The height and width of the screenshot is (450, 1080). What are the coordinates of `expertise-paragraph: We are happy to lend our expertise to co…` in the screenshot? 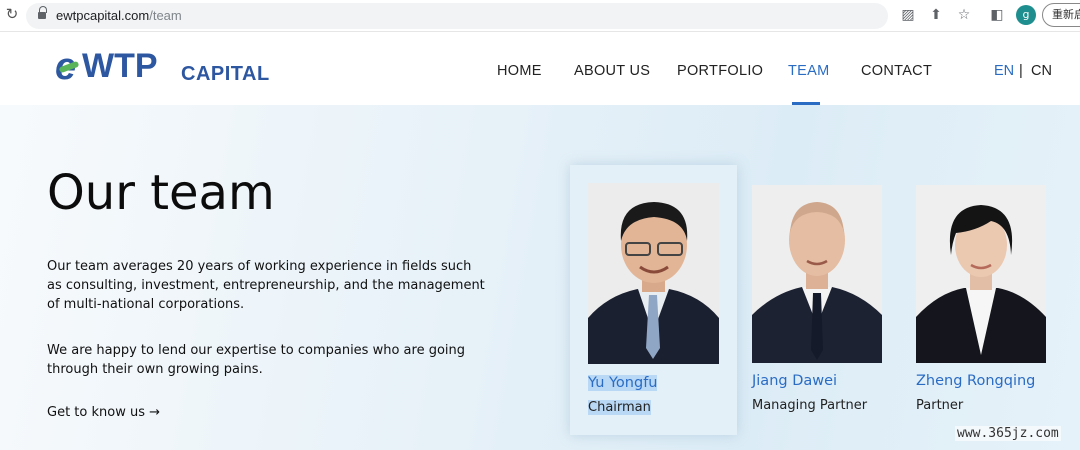 It's located at (256, 360).